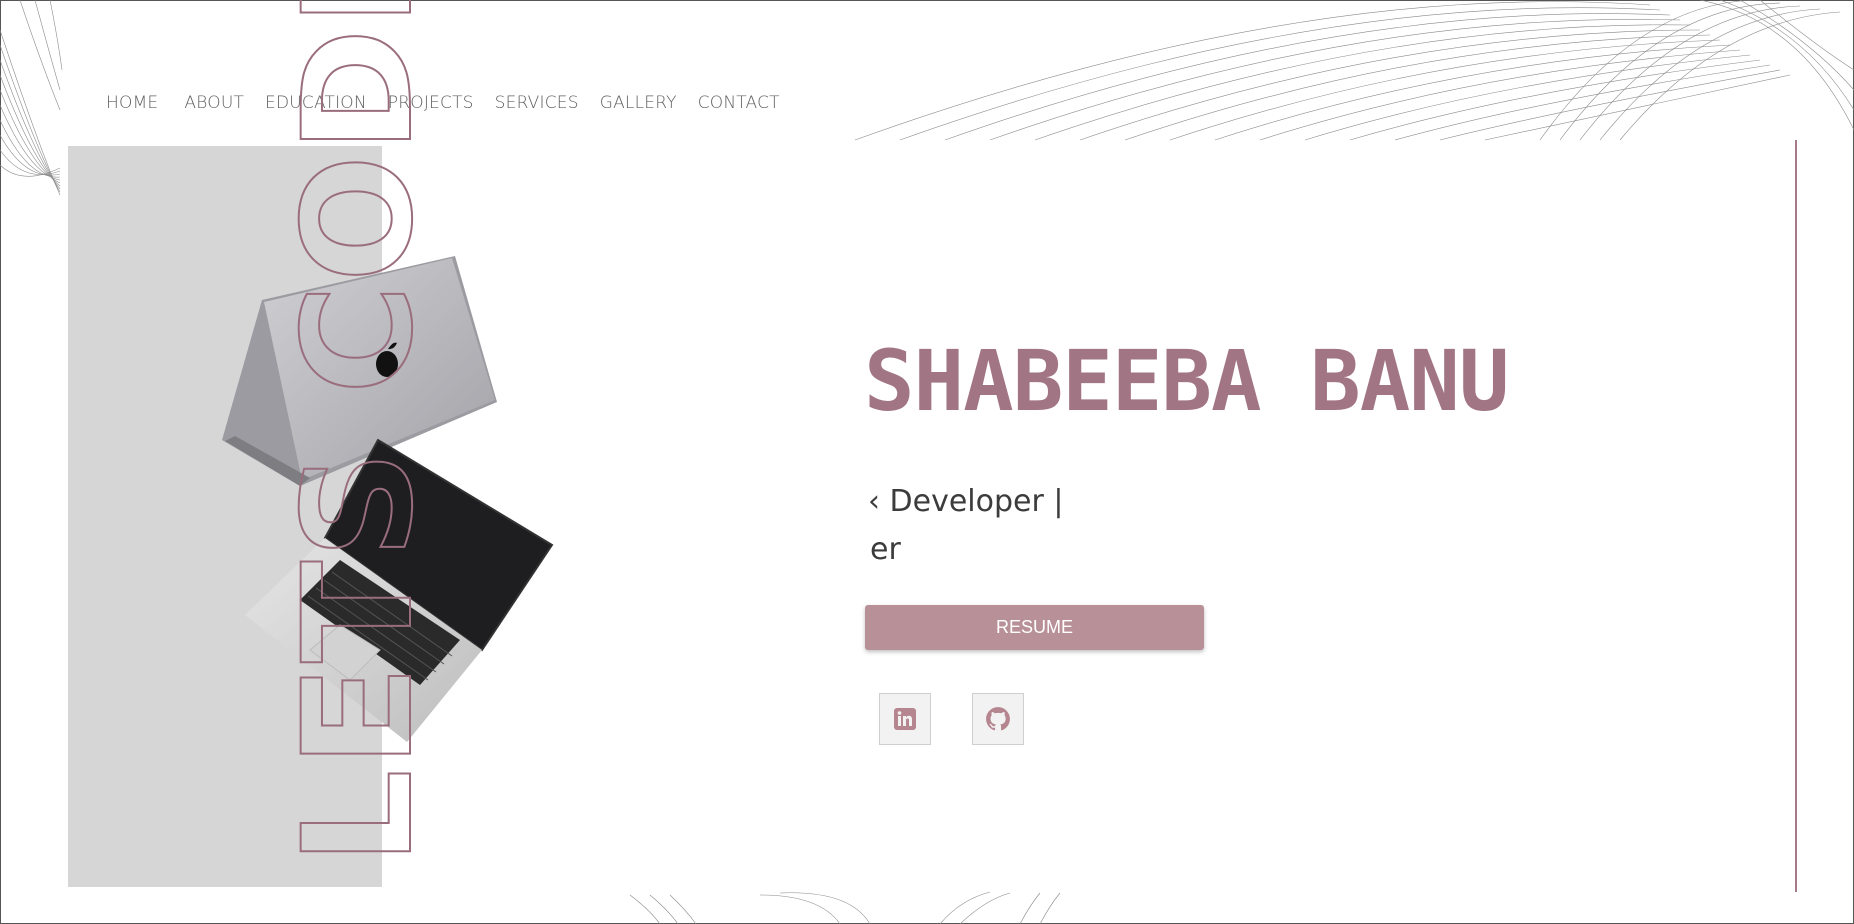  I want to click on github-icon, so click(998, 719).